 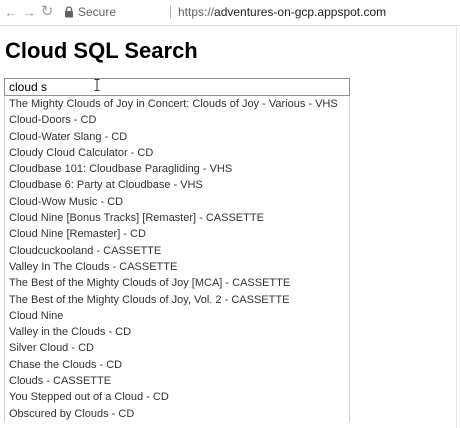 I want to click on suggestion-item: Cloud-Water Slang - CD, so click(x=177, y=137).